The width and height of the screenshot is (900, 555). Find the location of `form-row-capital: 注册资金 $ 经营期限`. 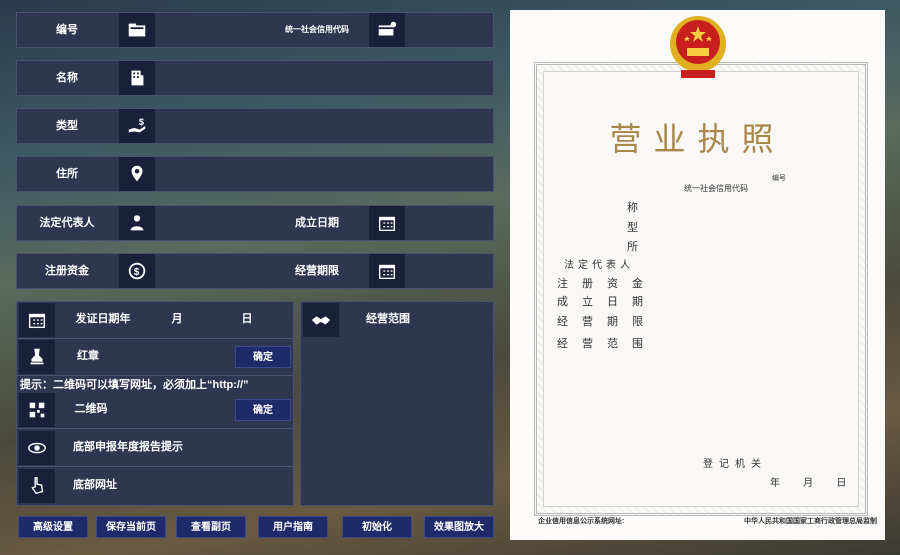

form-row-capital: 注册资金 $ 经营期限 is located at coordinates (255, 271).